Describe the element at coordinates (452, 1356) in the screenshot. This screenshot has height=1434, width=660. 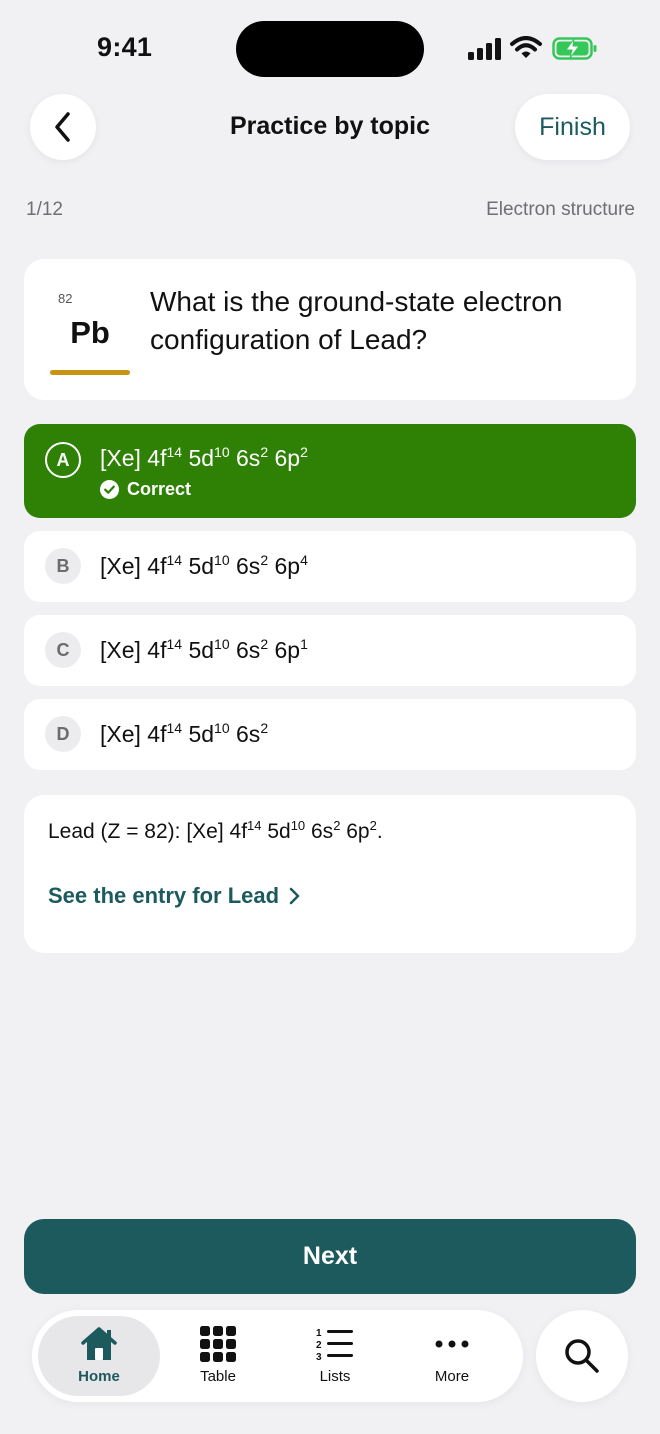
I see `tab-more: More` at that location.